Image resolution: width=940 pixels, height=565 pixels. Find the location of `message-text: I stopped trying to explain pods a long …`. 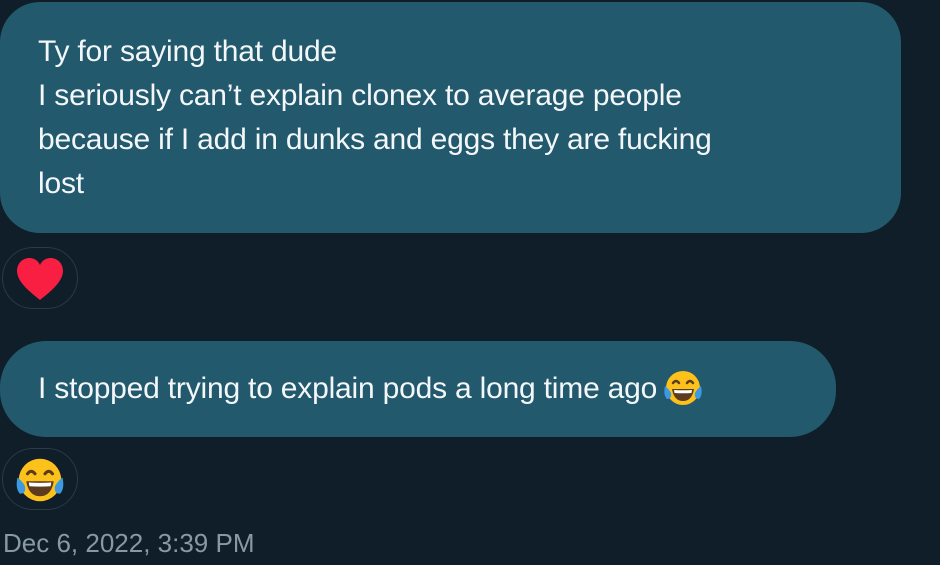

message-text: I stopped trying to explain pods a long … is located at coordinates (348, 388).